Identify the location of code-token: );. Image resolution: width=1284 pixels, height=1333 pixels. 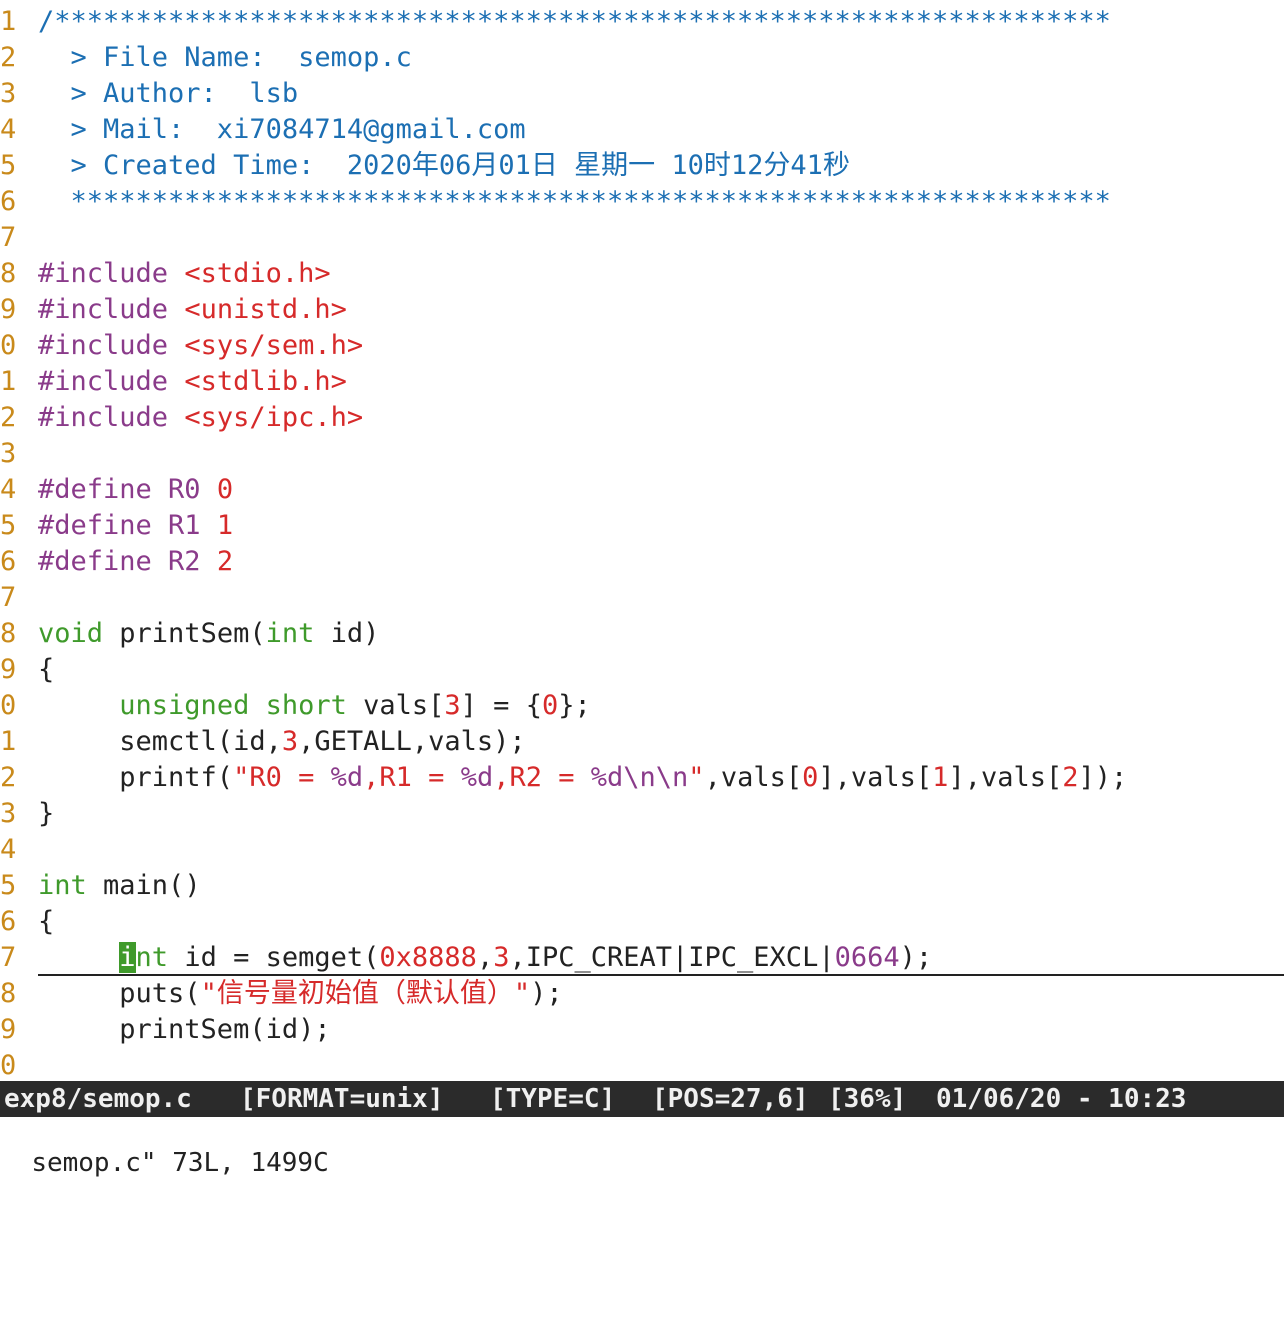
(546, 993).